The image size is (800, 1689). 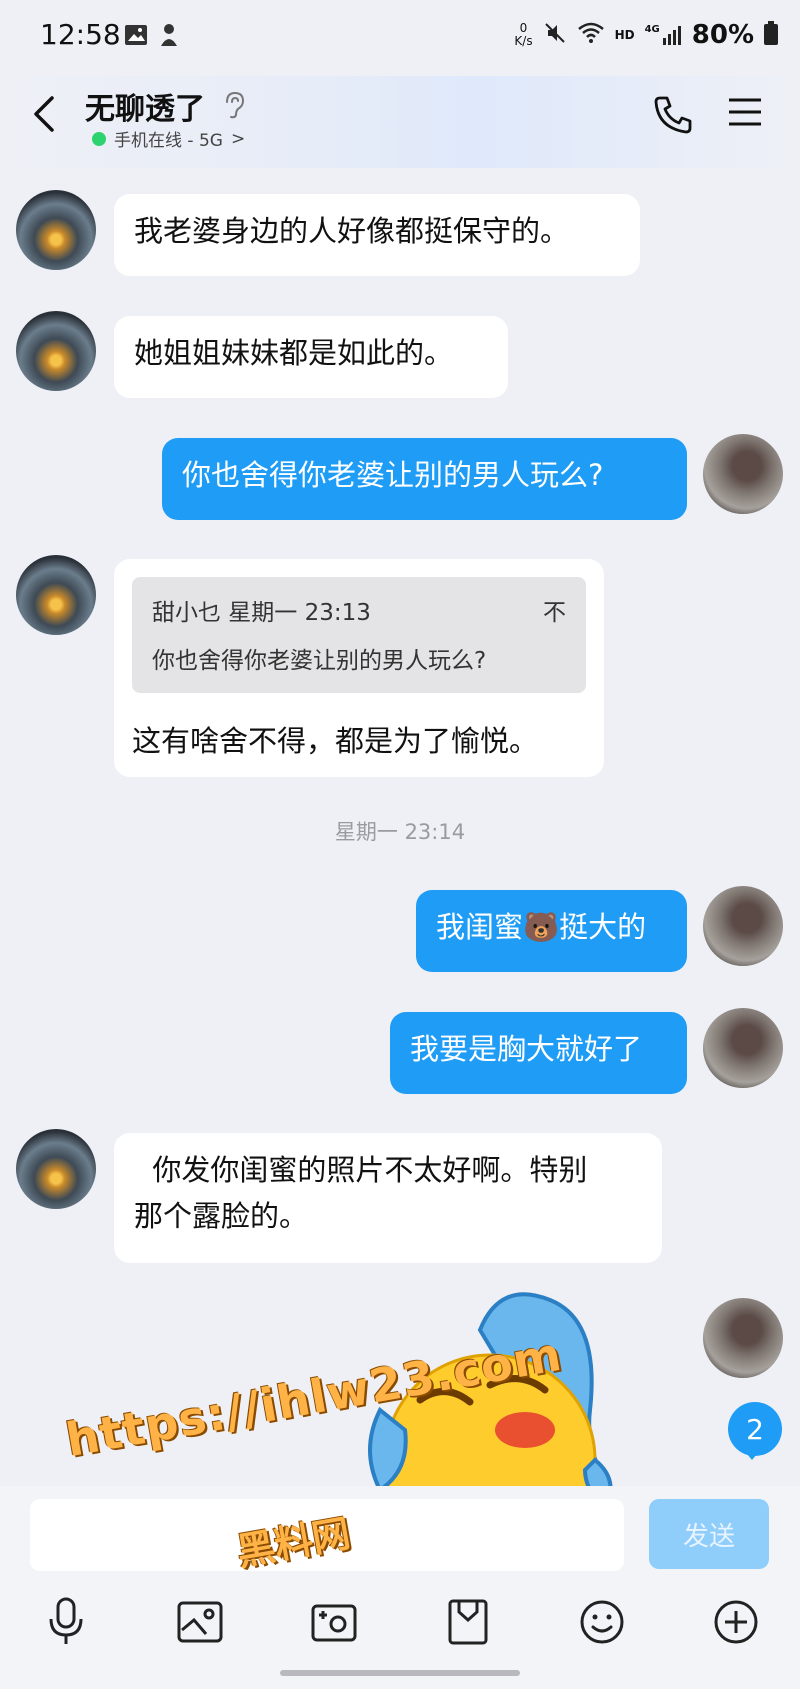 I want to click on message-bubble-outgoing: 我闺蜜🐻挺大的, so click(x=551, y=931).